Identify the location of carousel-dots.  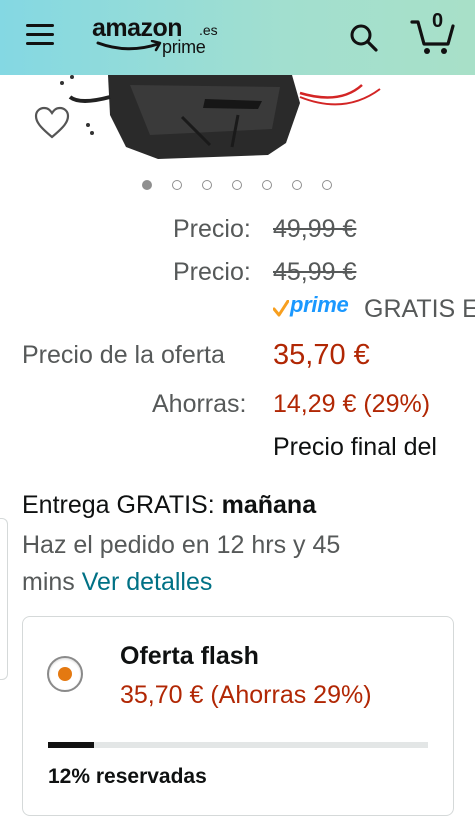
(240, 187).